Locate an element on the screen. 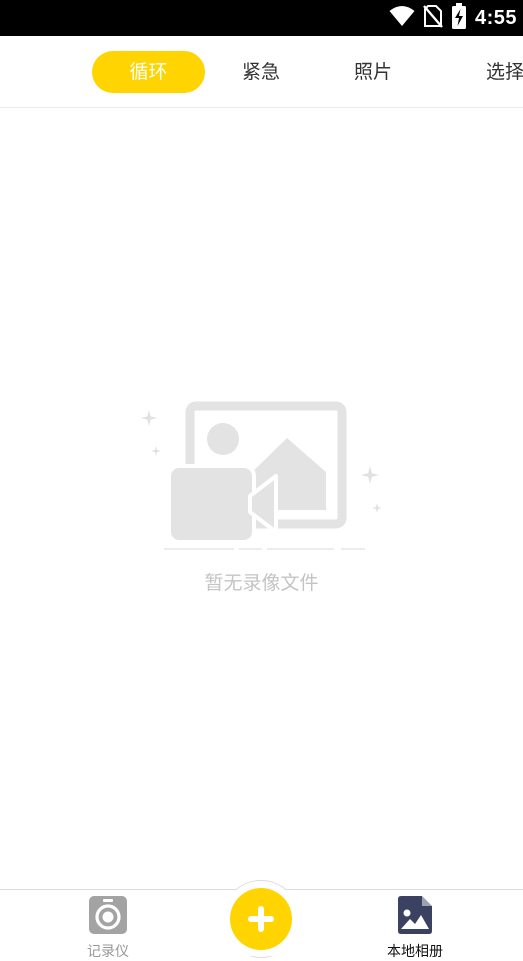 The image size is (523, 961). empty-state-text: 暂无录像文件 is located at coordinates (261, 583).